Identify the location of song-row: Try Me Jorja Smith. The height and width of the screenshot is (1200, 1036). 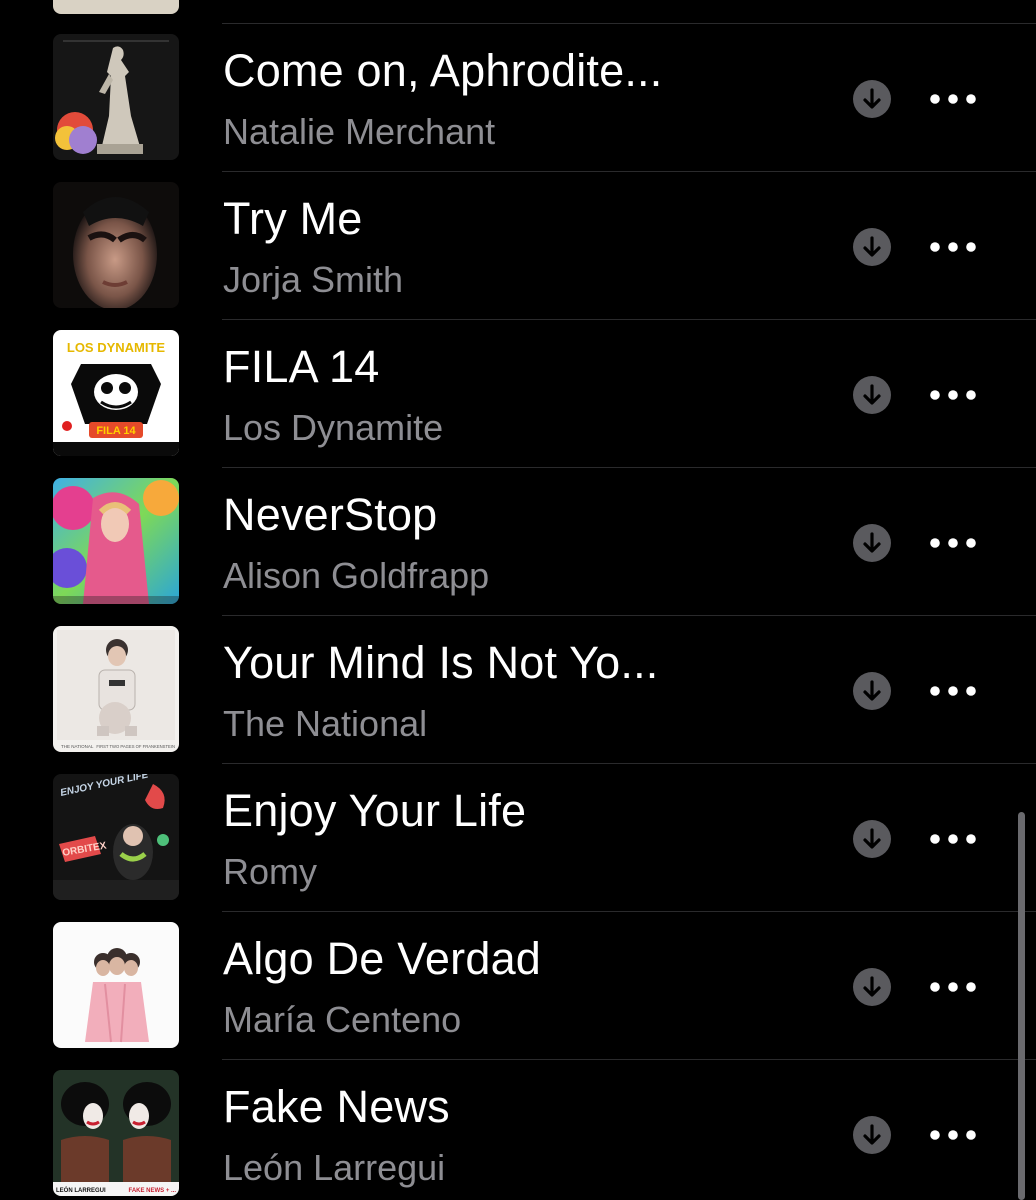
(518, 246).